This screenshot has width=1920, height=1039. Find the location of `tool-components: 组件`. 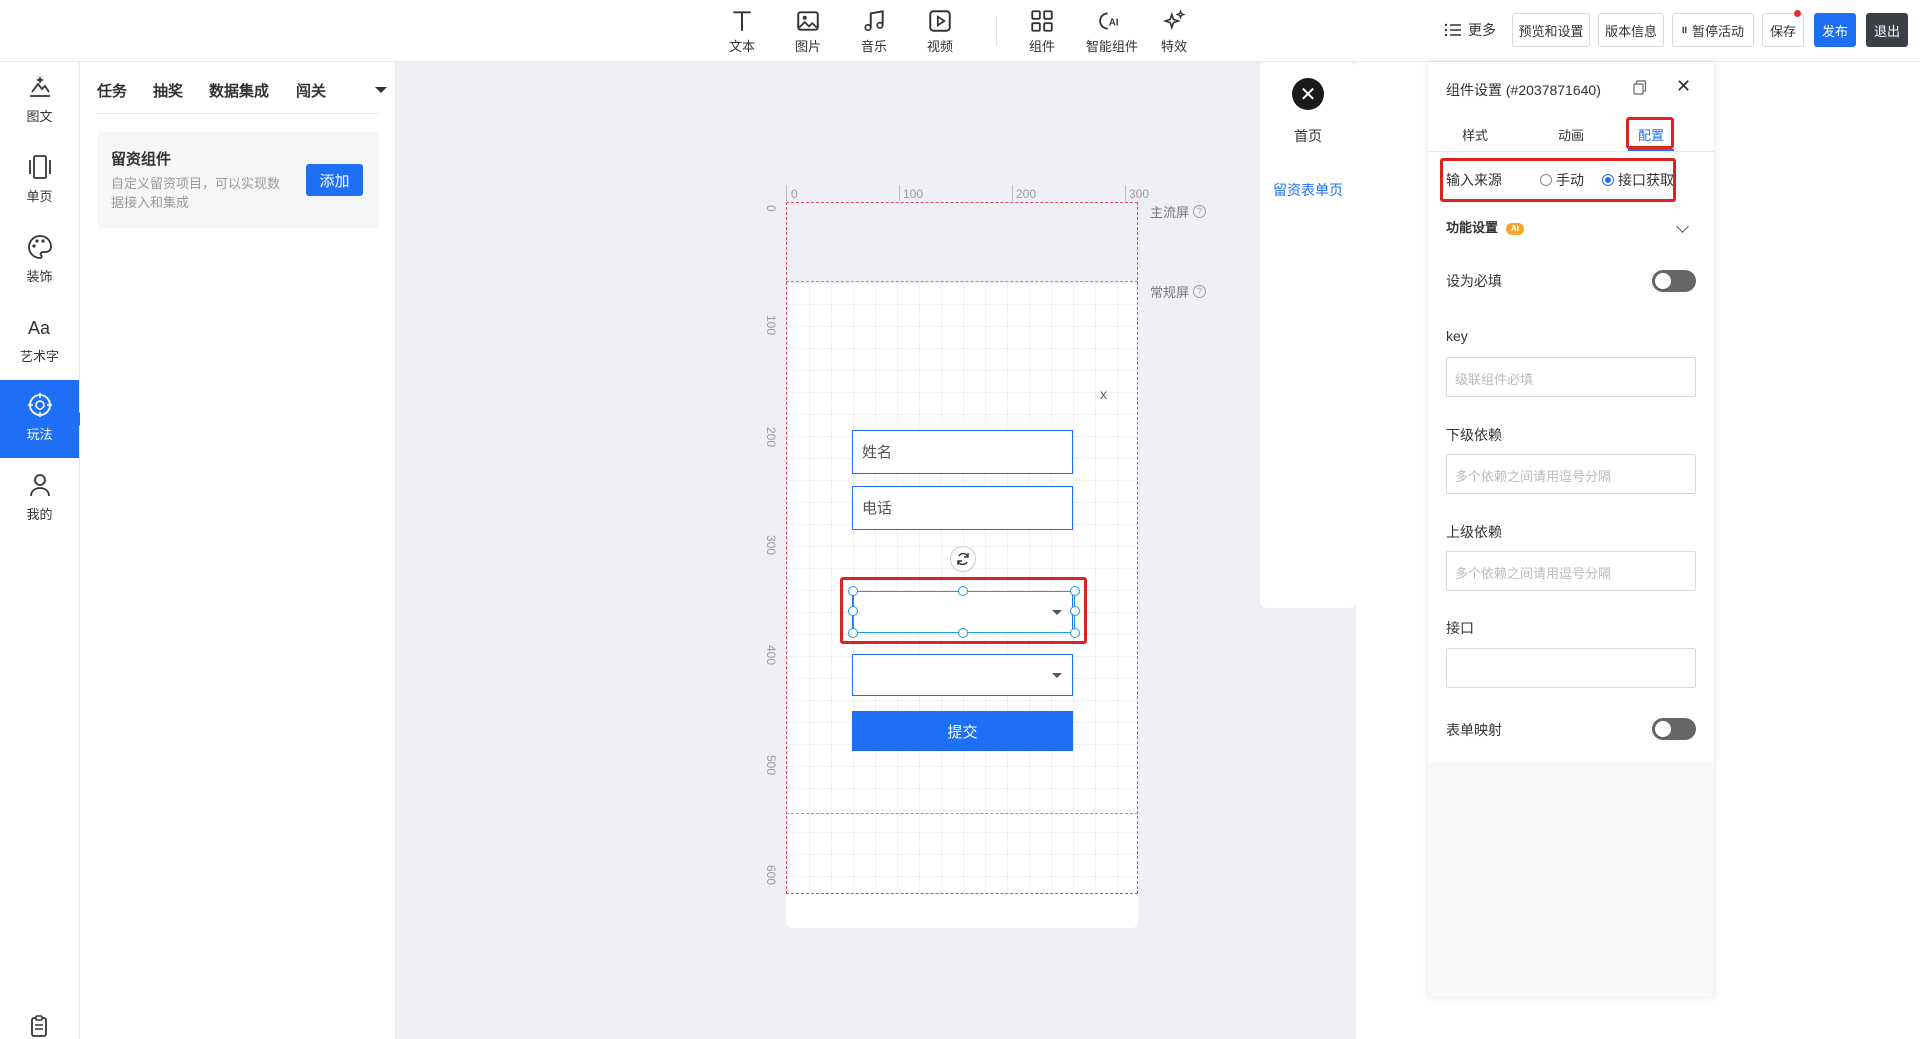

tool-components: 组件 is located at coordinates (1042, 31).